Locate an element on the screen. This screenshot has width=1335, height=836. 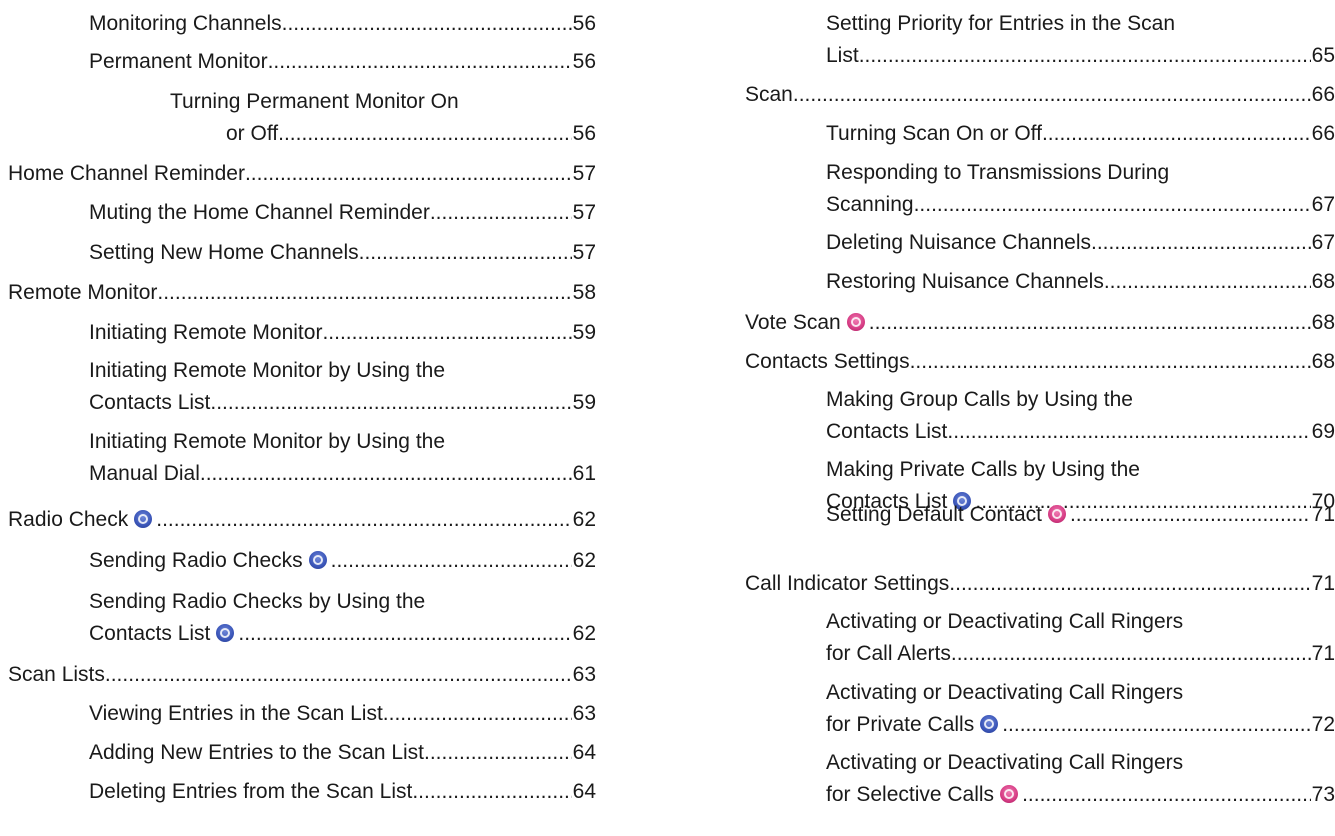
toc-entry: Call Indicator Settings 71 is located at coordinates (1040, 584).